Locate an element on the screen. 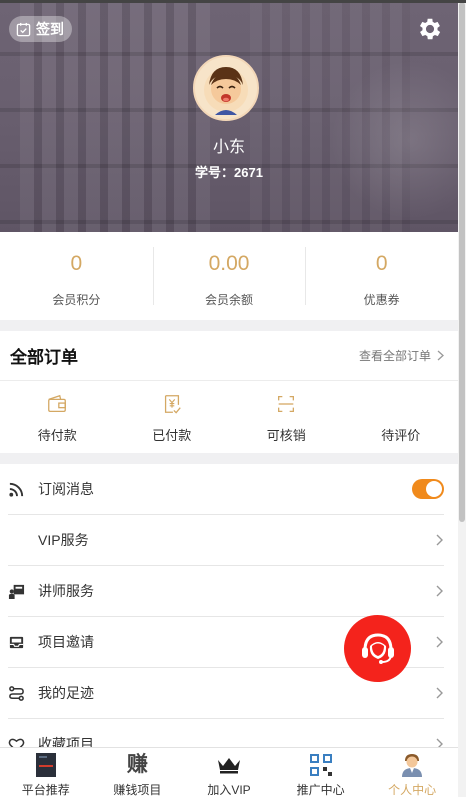 Image resolution: width=466 pixels, height=797 pixels. person-icon is located at coordinates (412, 765).